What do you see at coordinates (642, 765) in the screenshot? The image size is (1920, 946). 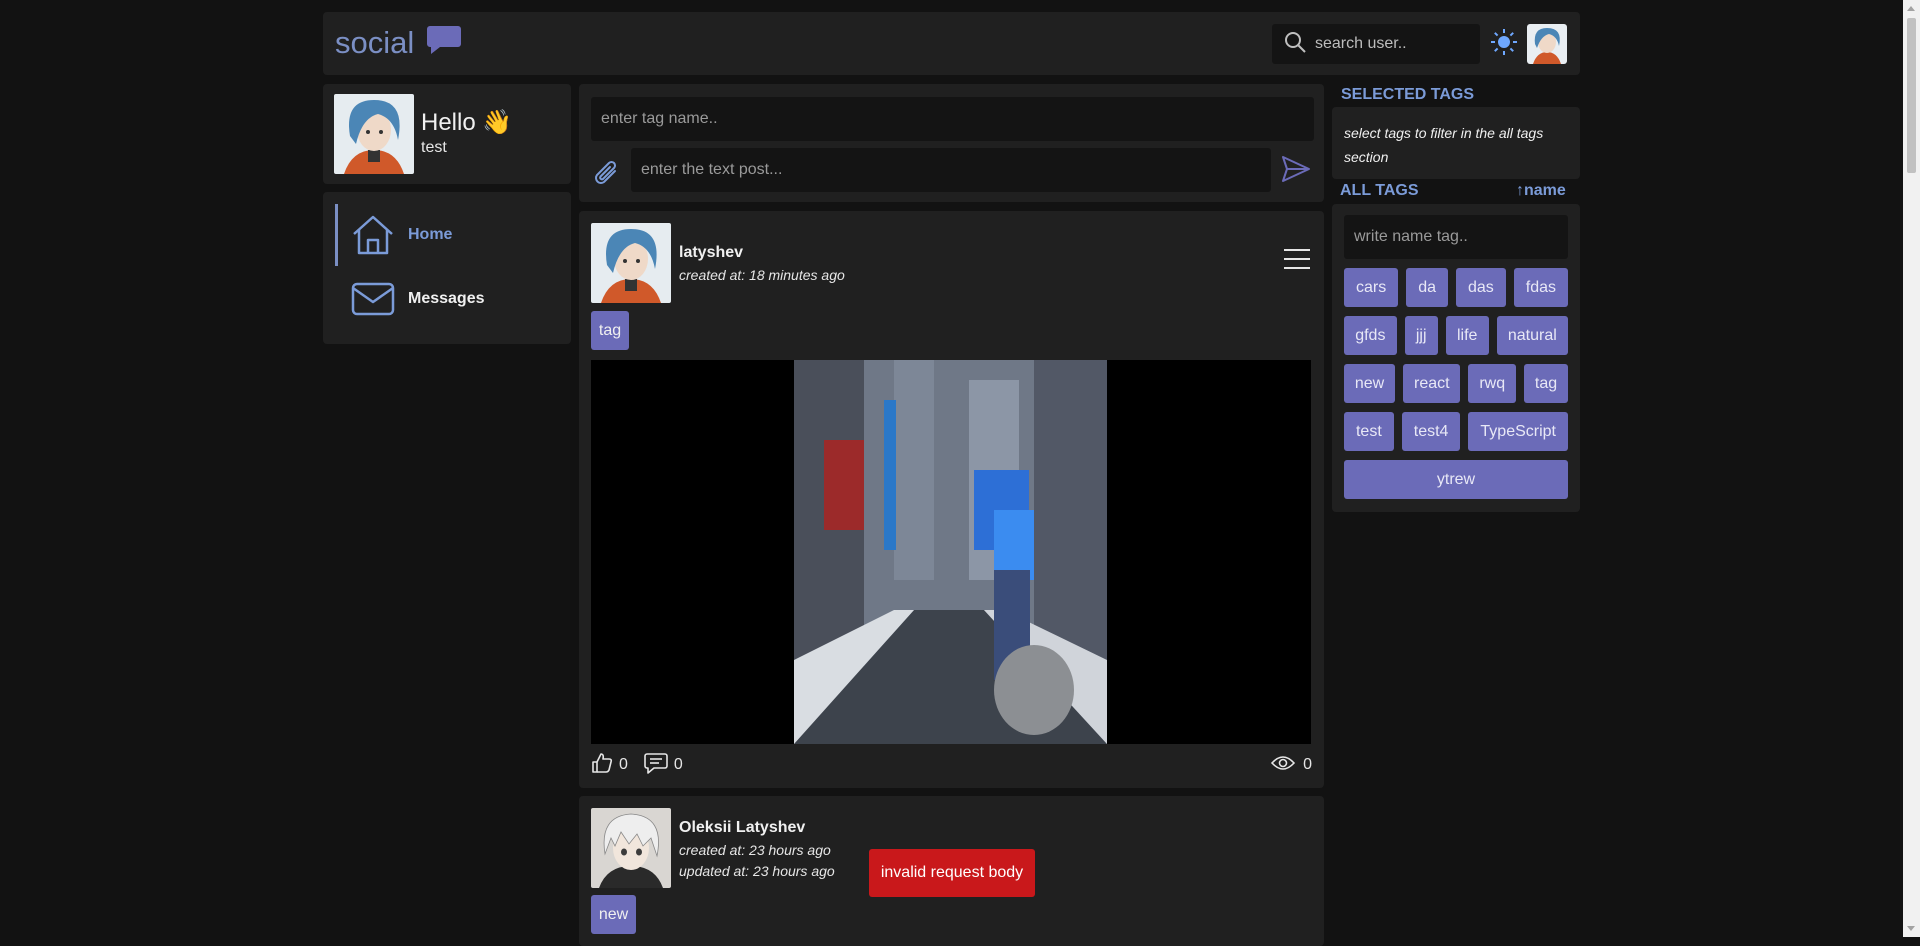 I see `post-actions: 0 0` at bounding box center [642, 765].